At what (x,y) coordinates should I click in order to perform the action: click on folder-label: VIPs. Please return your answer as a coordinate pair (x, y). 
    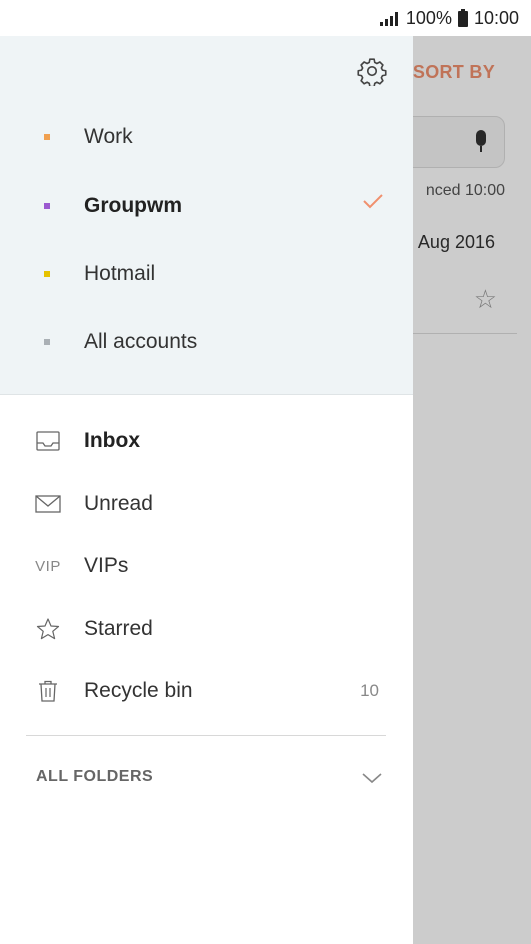
    Looking at the image, I should click on (106, 565).